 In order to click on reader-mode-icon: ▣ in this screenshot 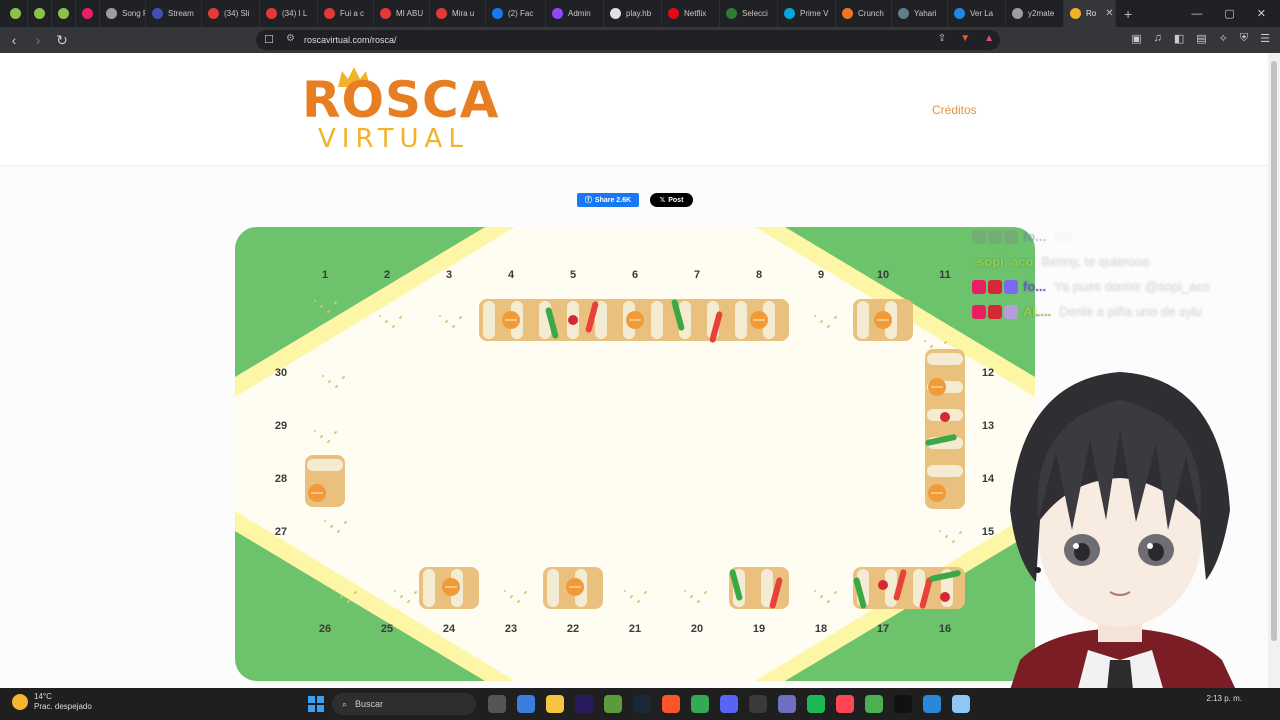, I will do `click(1136, 38)`.